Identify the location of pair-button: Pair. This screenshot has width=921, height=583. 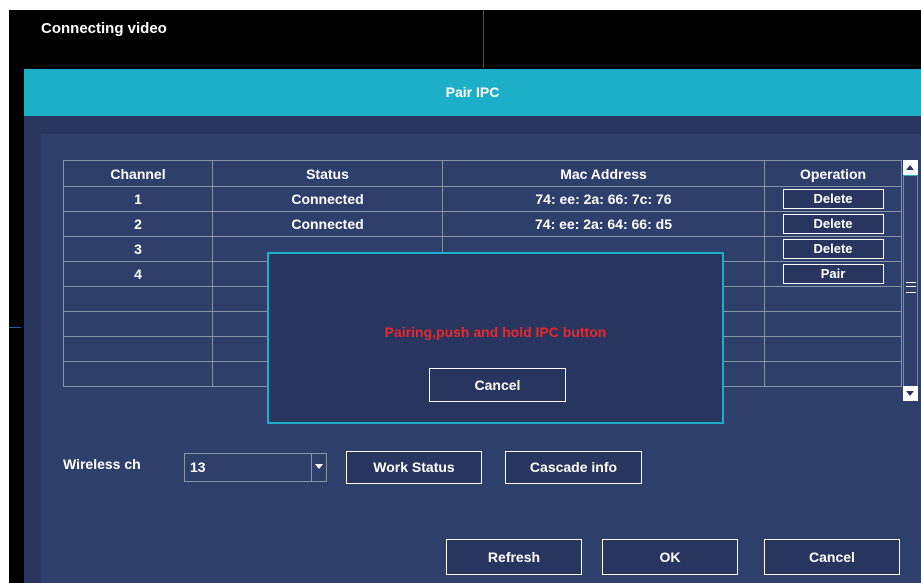
(833, 274).